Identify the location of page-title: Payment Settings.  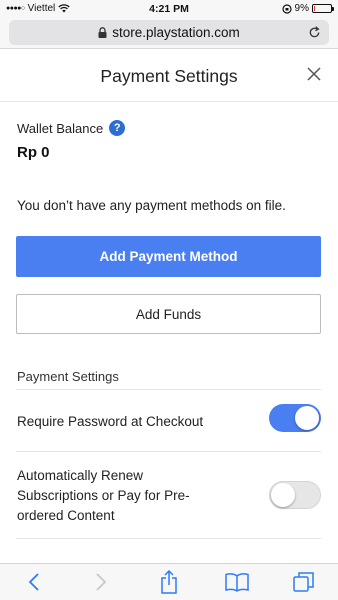
(169, 76).